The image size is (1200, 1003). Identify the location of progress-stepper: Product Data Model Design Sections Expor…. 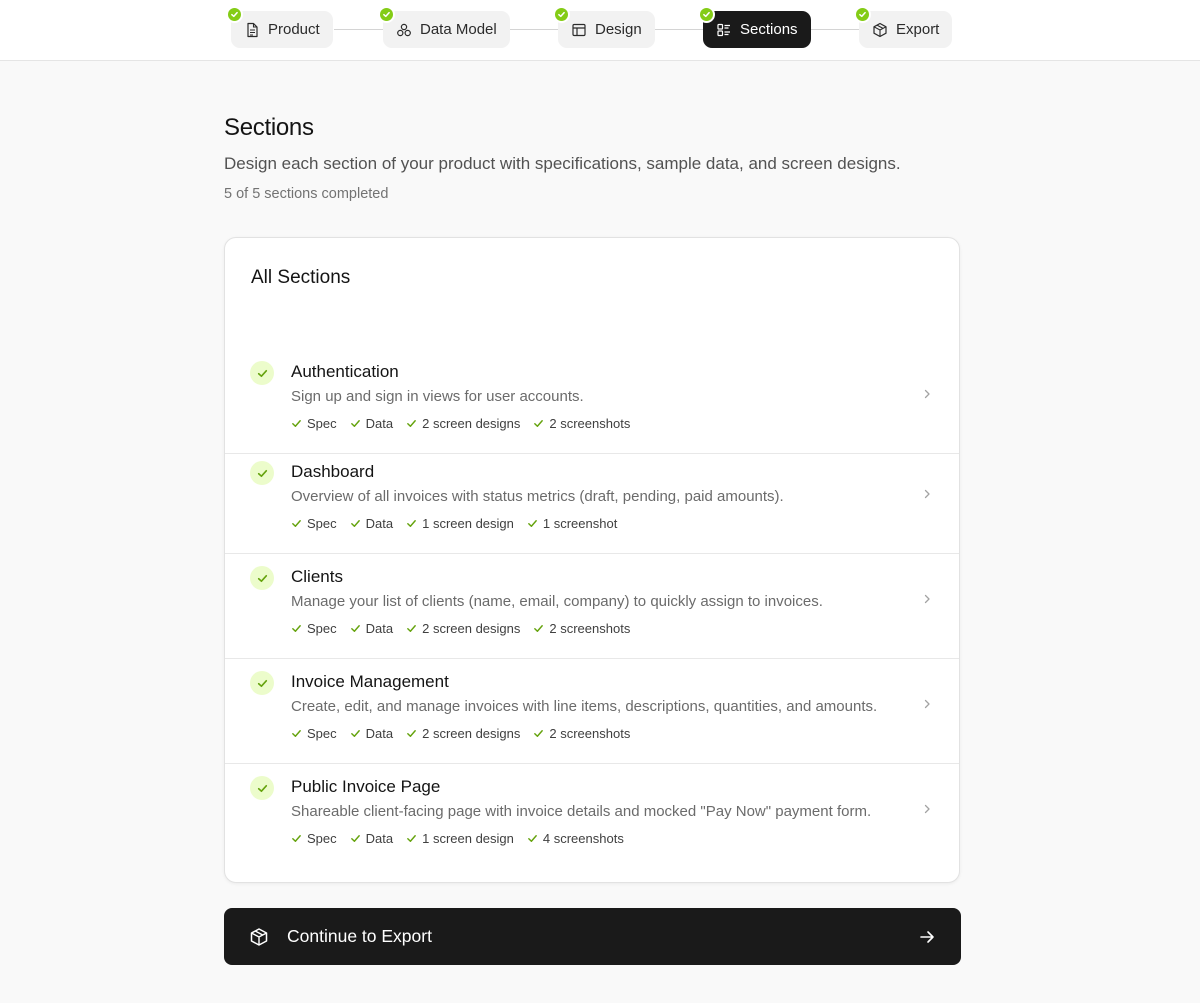
(600, 30).